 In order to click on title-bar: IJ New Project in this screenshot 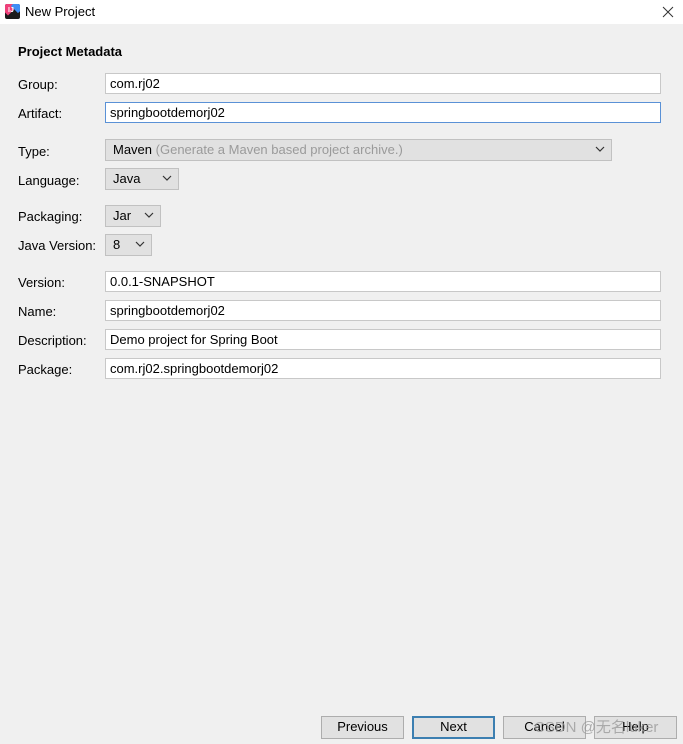, I will do `click(341, 12)`.